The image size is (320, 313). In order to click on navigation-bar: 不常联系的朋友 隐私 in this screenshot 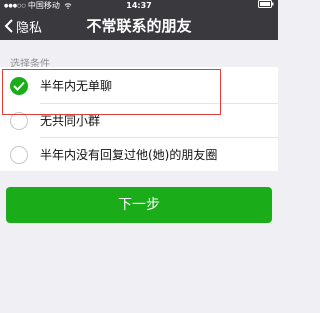, I will do `click(139, 26)`.